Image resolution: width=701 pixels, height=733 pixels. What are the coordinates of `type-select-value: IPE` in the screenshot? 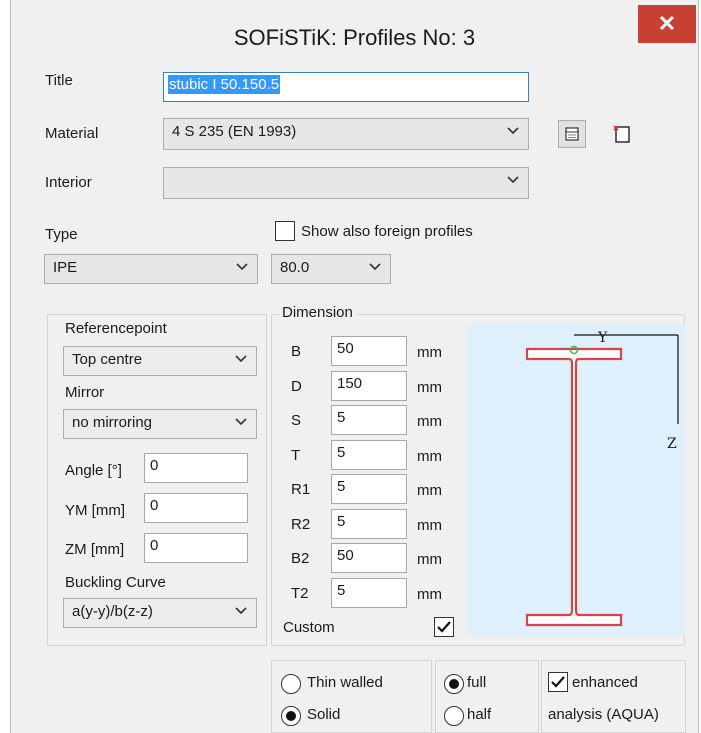 It's located at (65, 267).